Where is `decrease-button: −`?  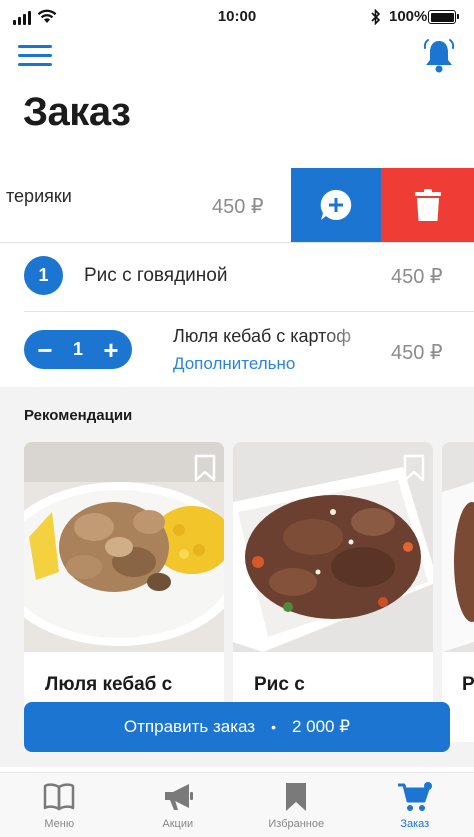 decrease-button: − is located at coordinates (45, 350).